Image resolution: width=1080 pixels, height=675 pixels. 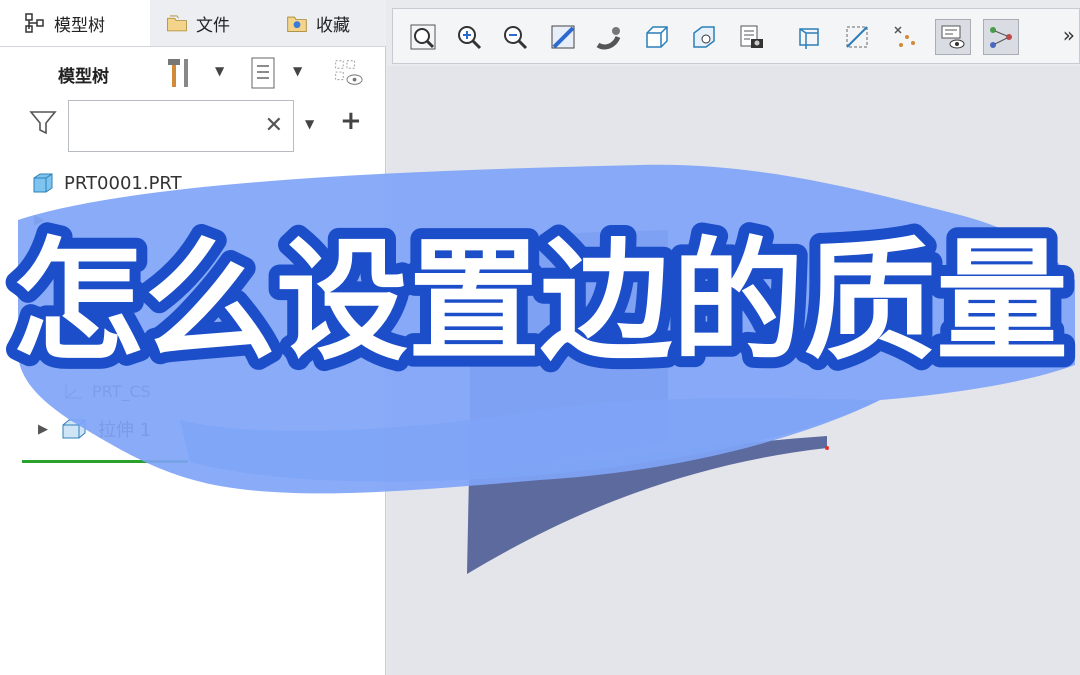 I want to click on spin-center-icon, so click(x=609, y=37).